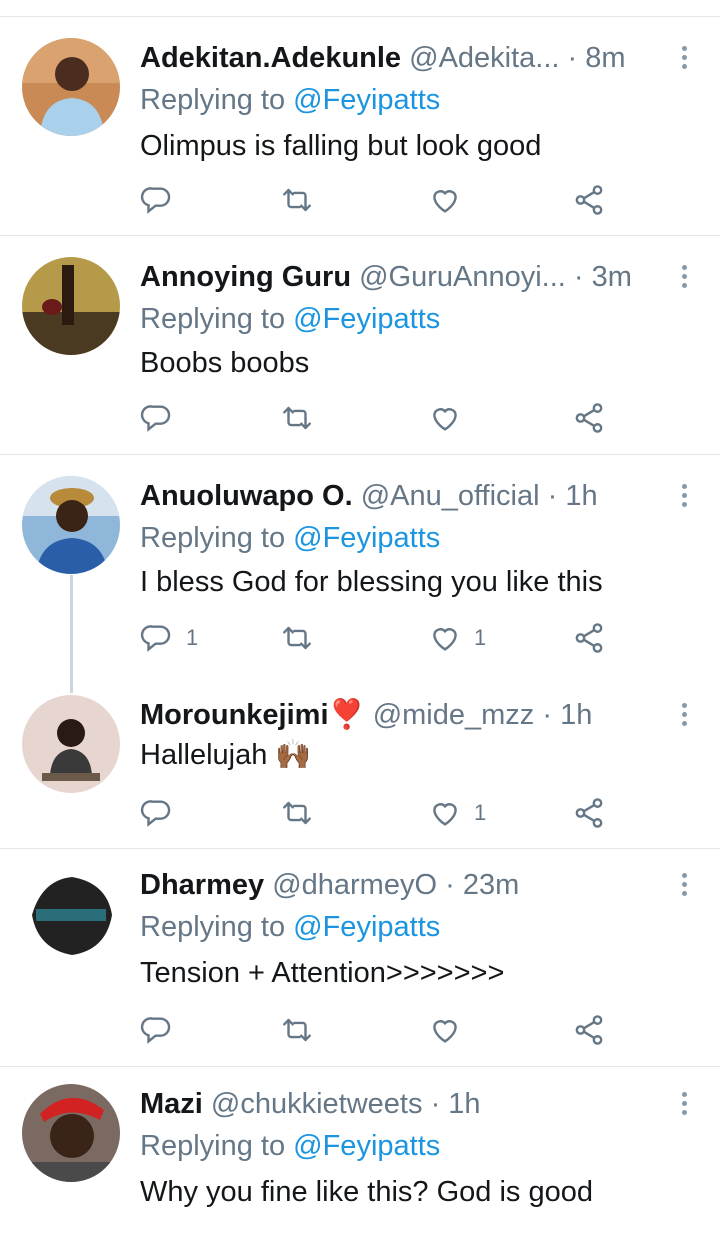 This screenshot has width=720, height=1234. What do you see at coordinates (450, 496) in the screenshot?
I see `user-handle: @Anu_official` at bounding box center [450, 496].